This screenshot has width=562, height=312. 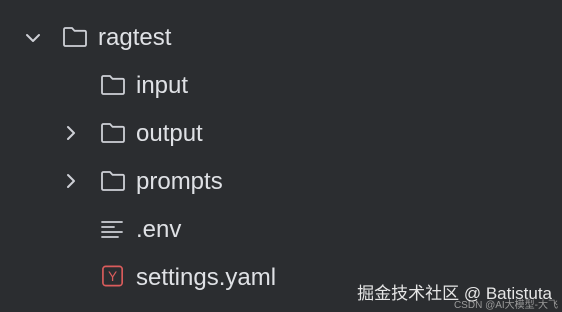 What do you see at coordinates (112, 229) in the screenshot?
I see `text-file-icon` at bounding box center [112, 229].